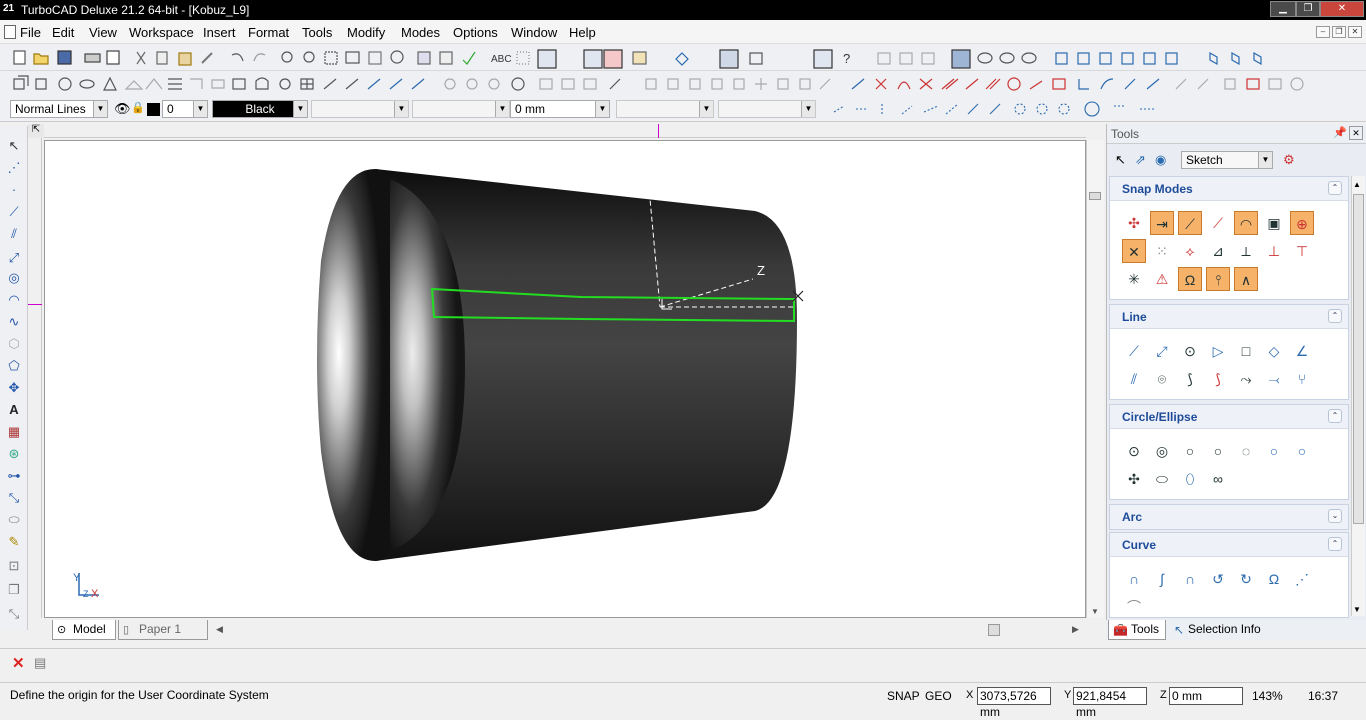 This screenshot has height=720, width=1366. Describe the element at coordinates (1302, 579) in the screenshot. I see `curve-points-icon: ⋰` at that location.